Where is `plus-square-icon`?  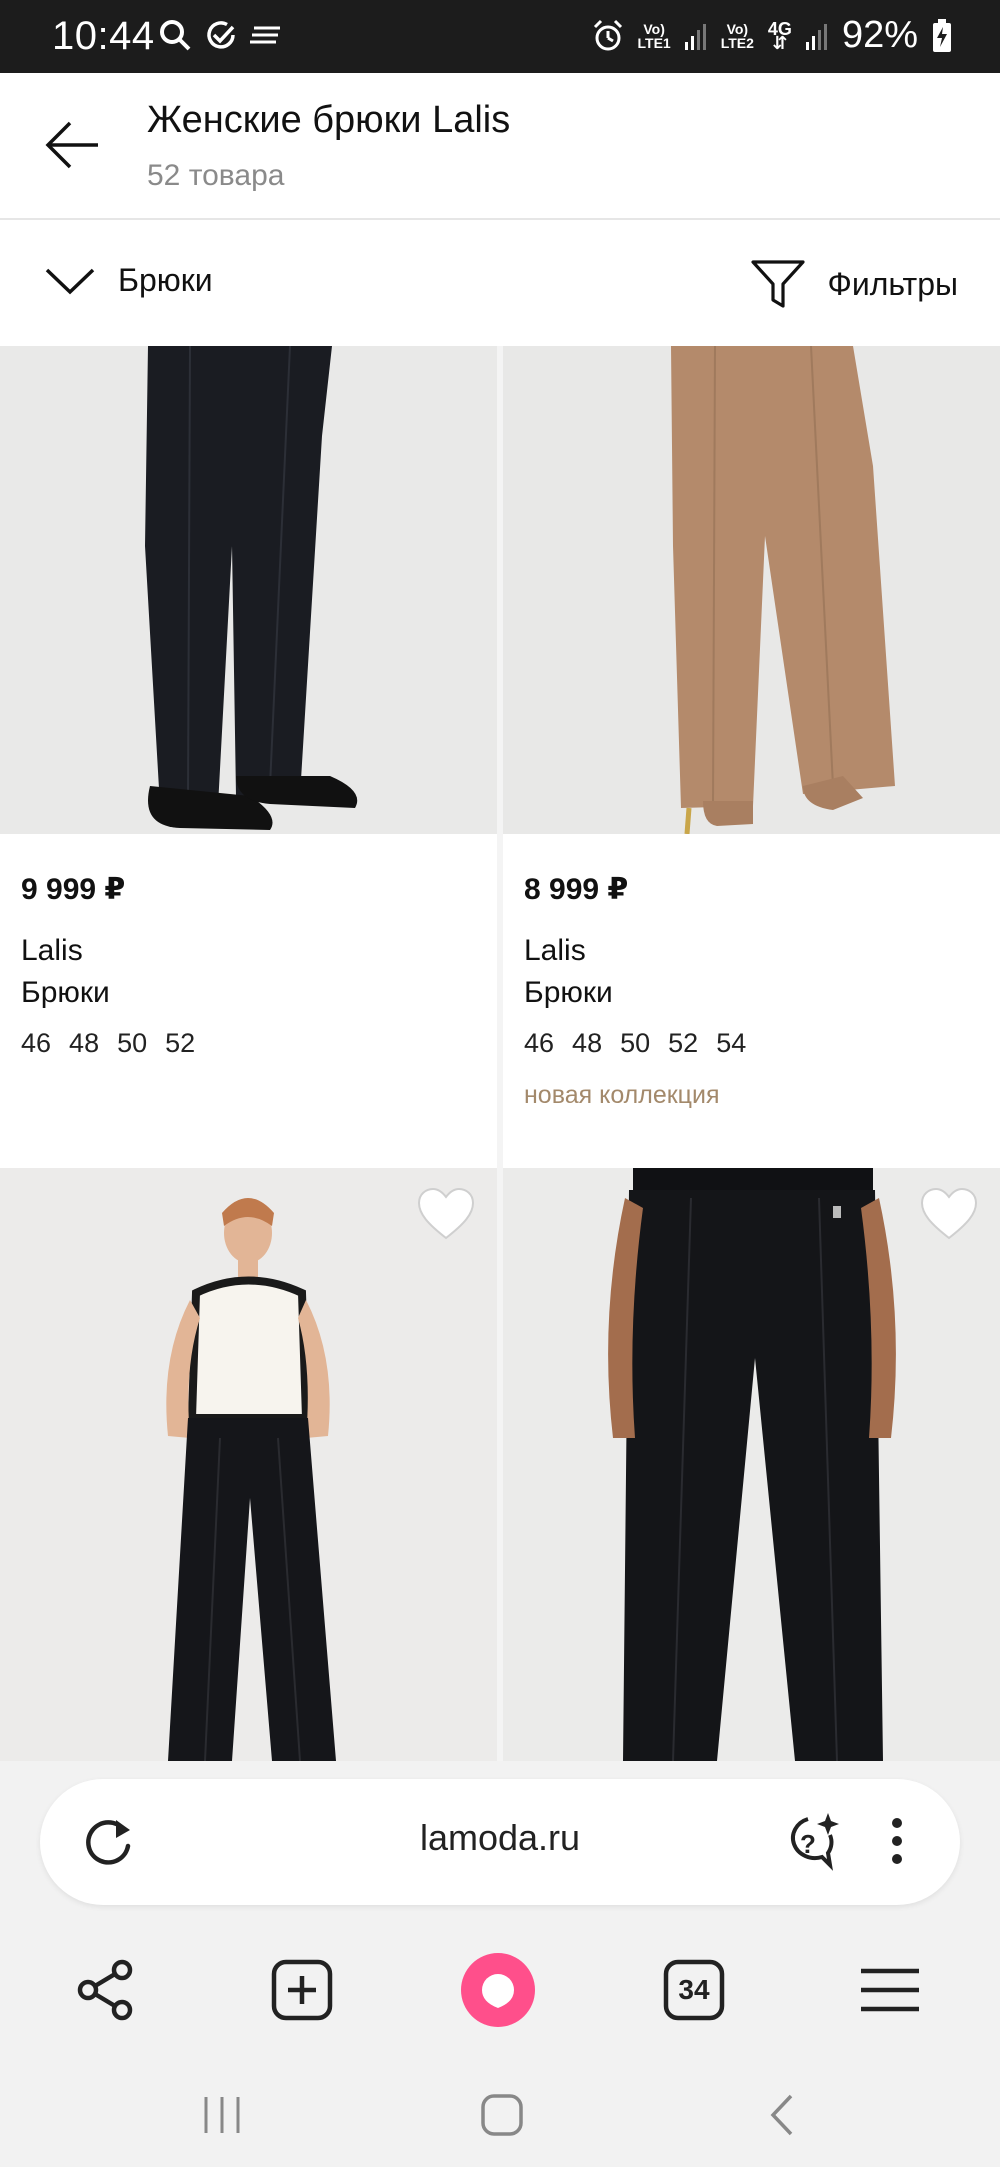
plus-square-icon is located at coordinates (302, 1990).